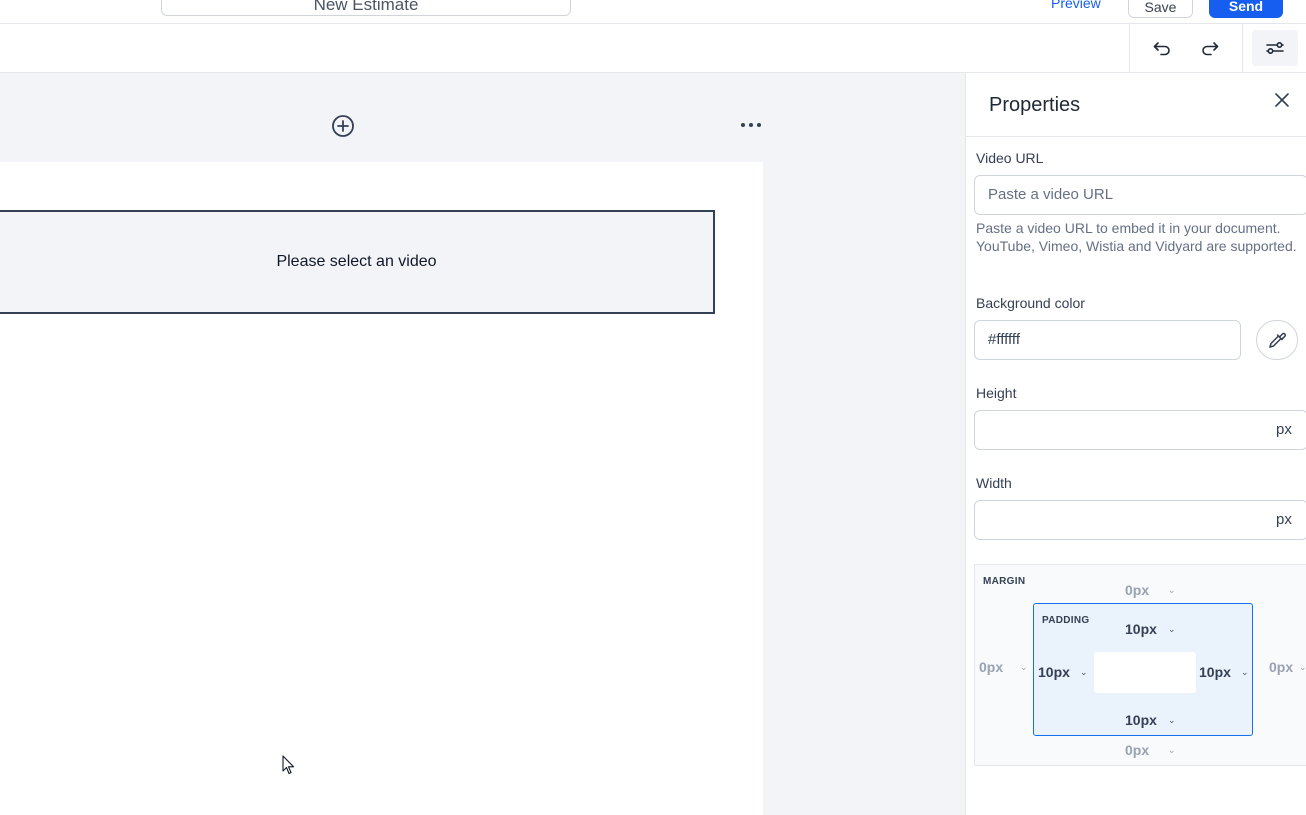 The width and height of the screenshot is (1306, 815). What do you see at coordinates (1136, 105) in the screenshot?
I see `properties-panel-header: Properties` at bounding box center [1136, 105].